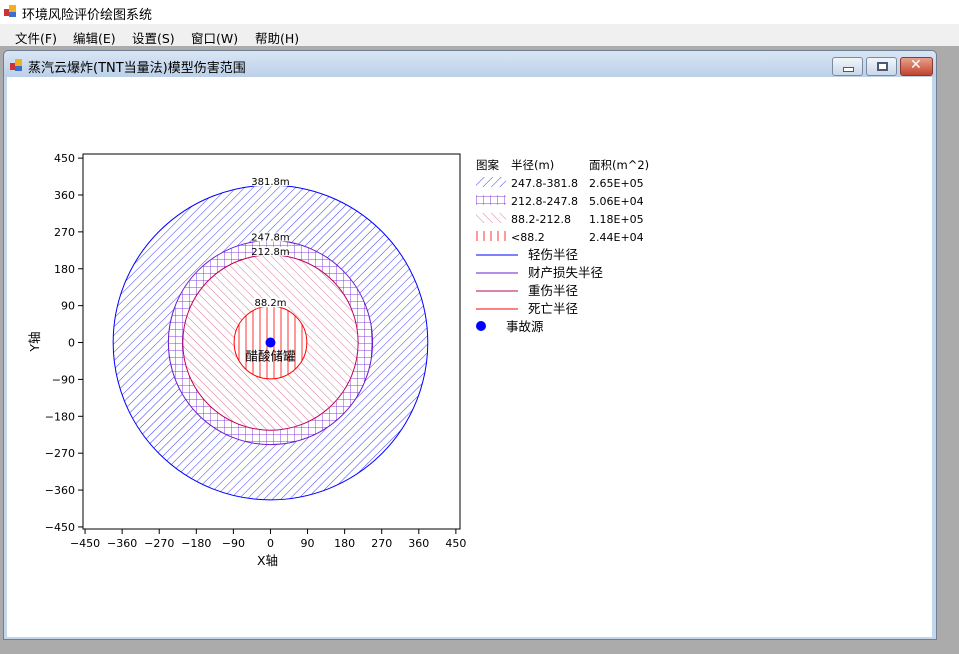 This screenshot has width=959, height=654. Describe the element at coordinates (270, 237) in the screenshot. I see `radius-label: 247.8m` at that location.